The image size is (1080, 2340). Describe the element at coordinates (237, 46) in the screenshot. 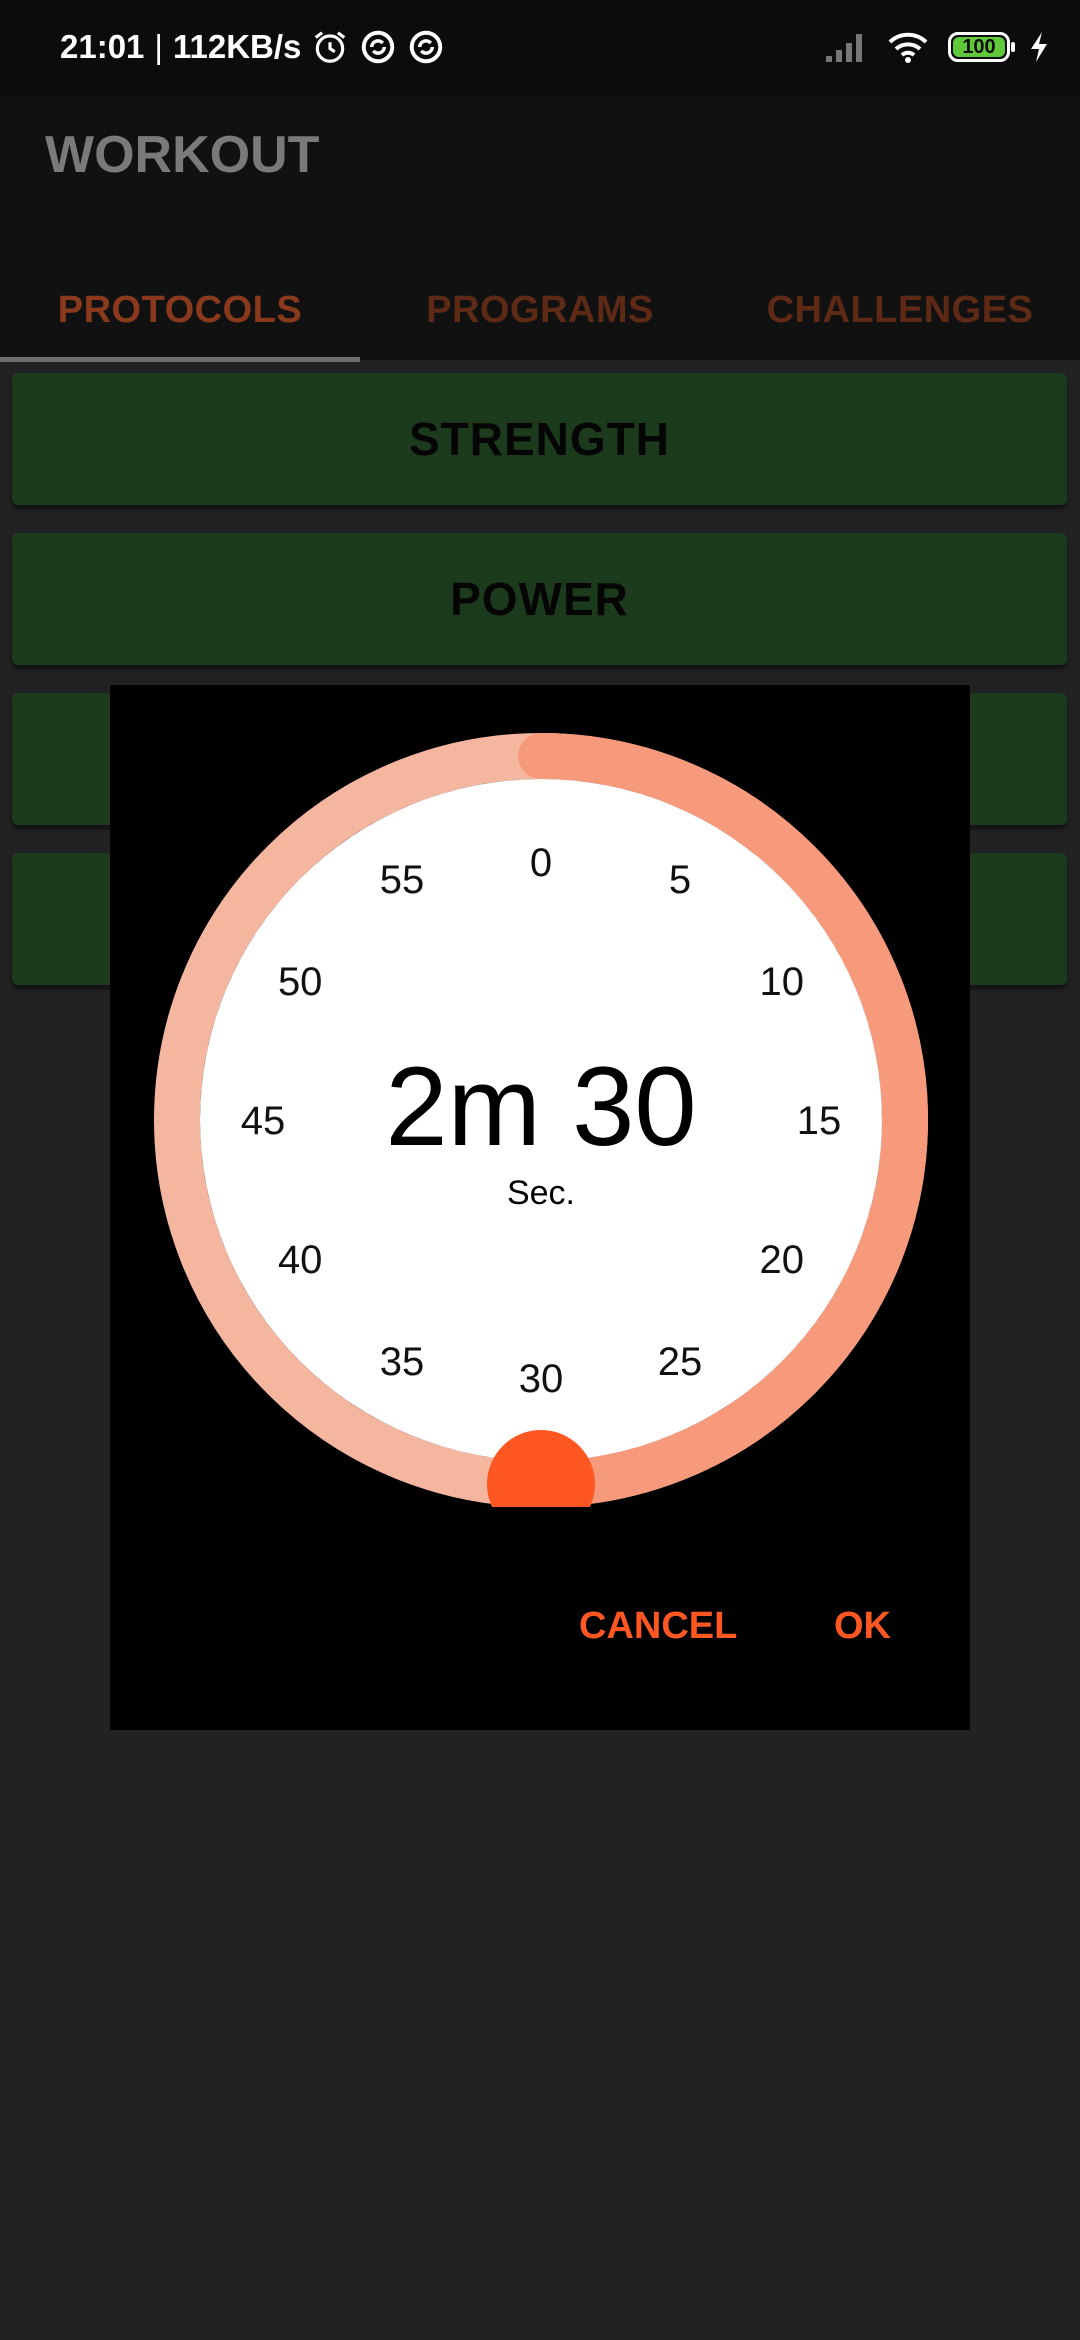

I see `network-speed: 112KB/s` at that location.